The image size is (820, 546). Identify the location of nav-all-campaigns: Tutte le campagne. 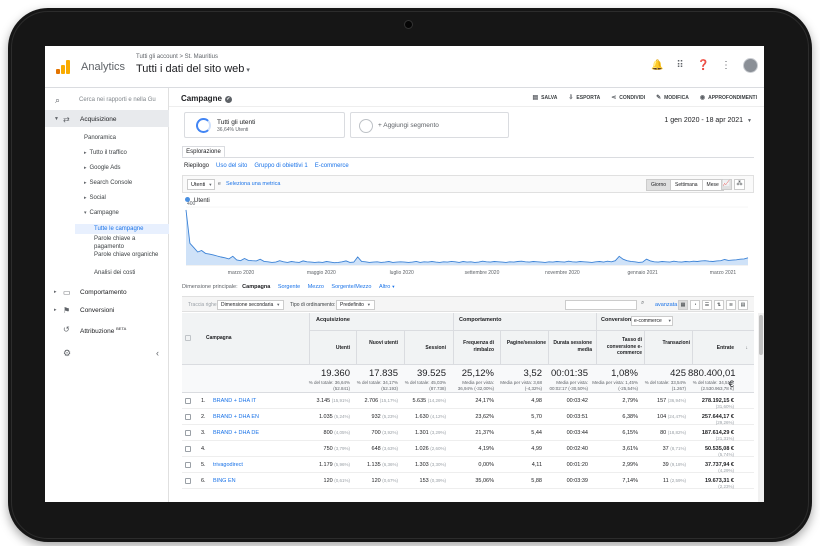
(118, 229).